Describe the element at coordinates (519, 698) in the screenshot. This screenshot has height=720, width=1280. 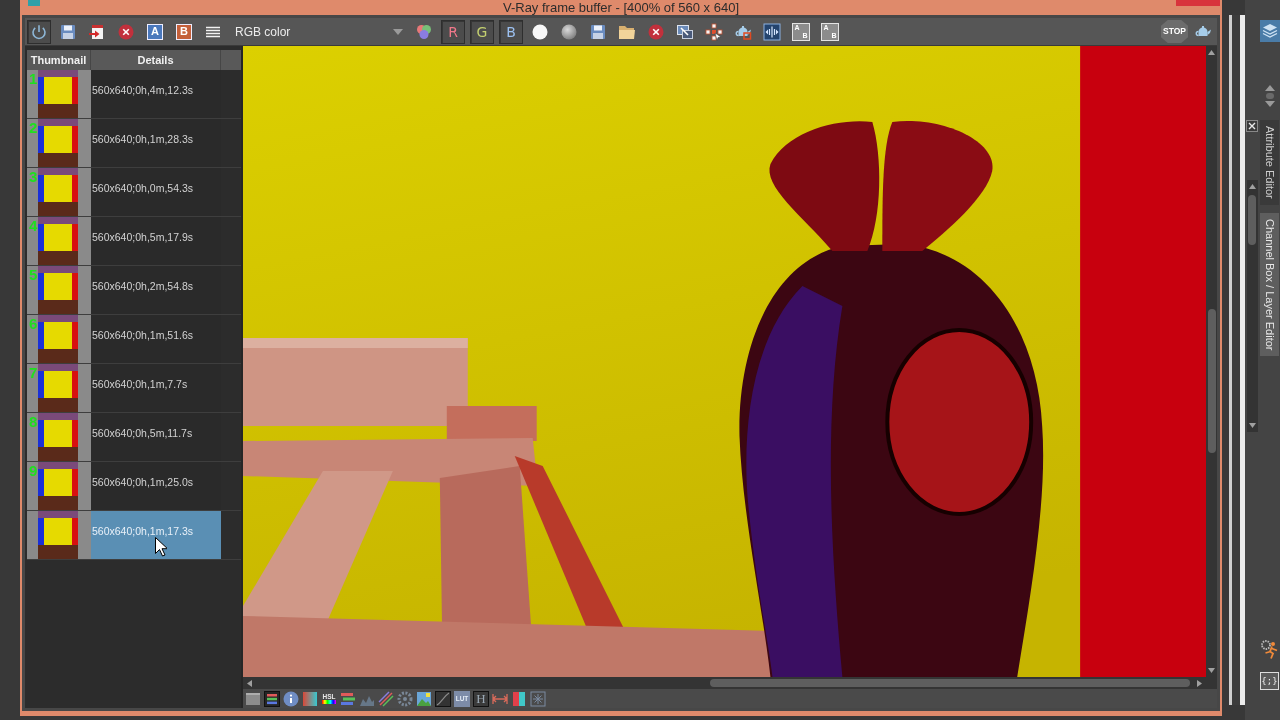
I see `split-color-icon` at that location.